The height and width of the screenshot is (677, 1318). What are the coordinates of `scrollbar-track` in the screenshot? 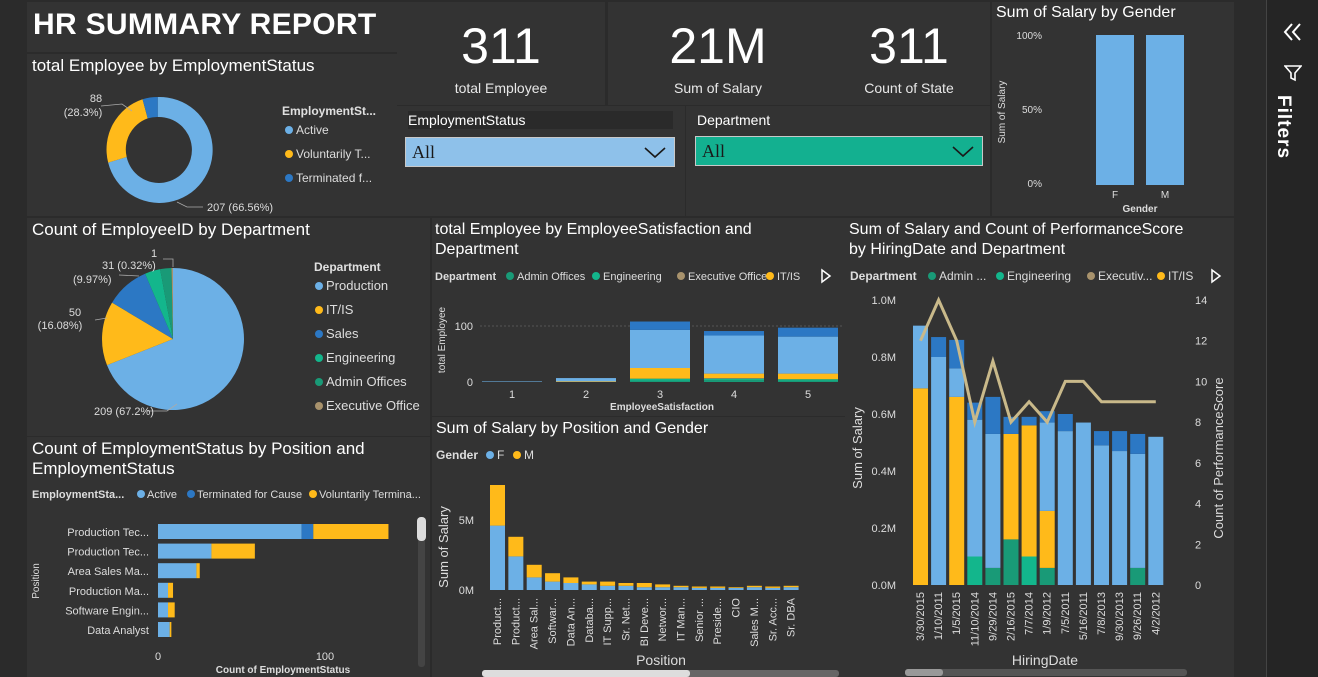 It's located at (1046, 672).